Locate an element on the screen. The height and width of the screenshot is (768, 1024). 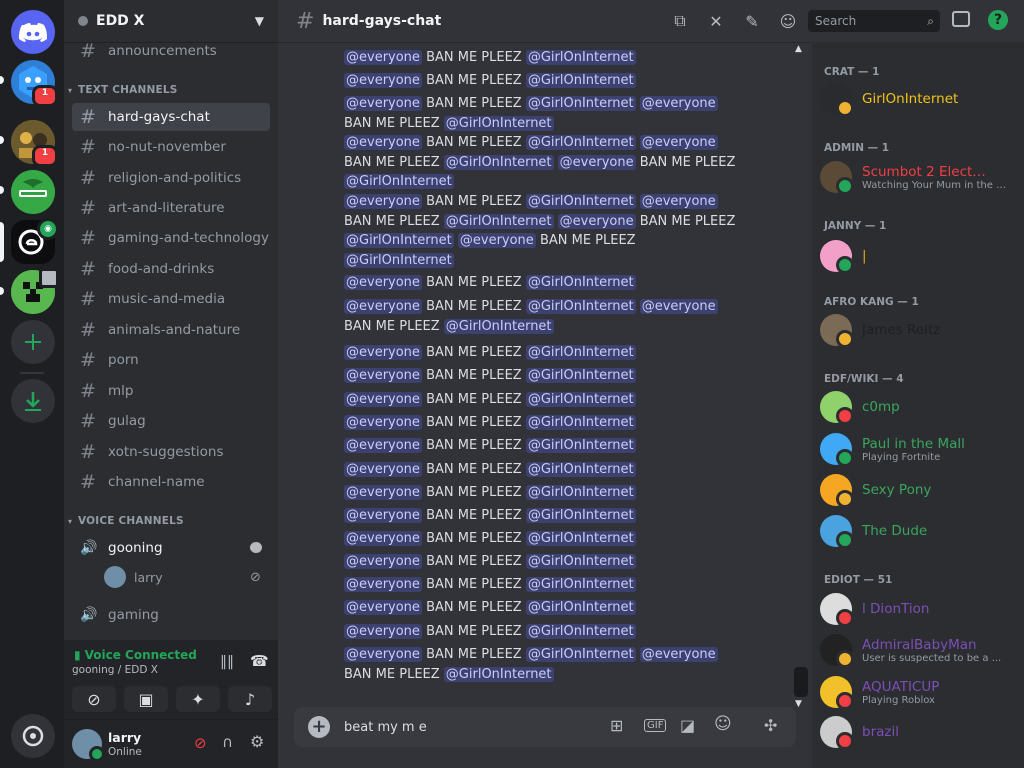
noise-suppression-icon: ‖‖ is located at coordinates (227, 662).